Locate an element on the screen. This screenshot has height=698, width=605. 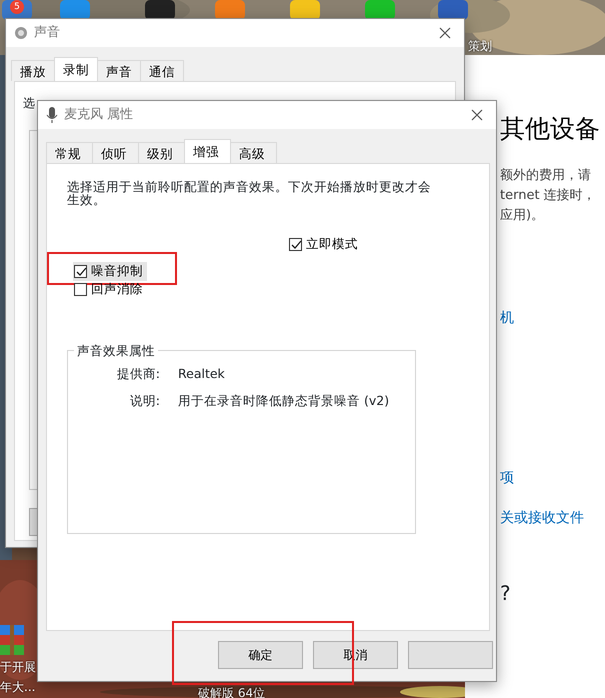
checkbox: 回声消除 is located at coordinates (110, 289).